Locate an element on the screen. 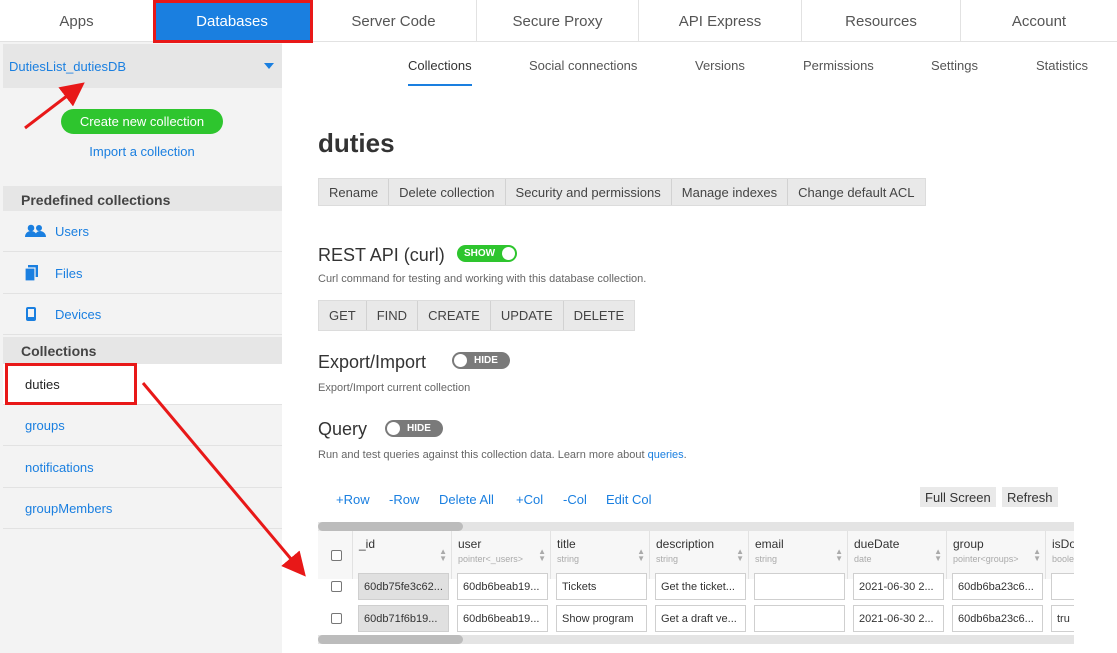 Image resolution: width=1117 pixels, height=653 pixels. column-header: email string ▲ ▼ is located at coordinates (798, 555).